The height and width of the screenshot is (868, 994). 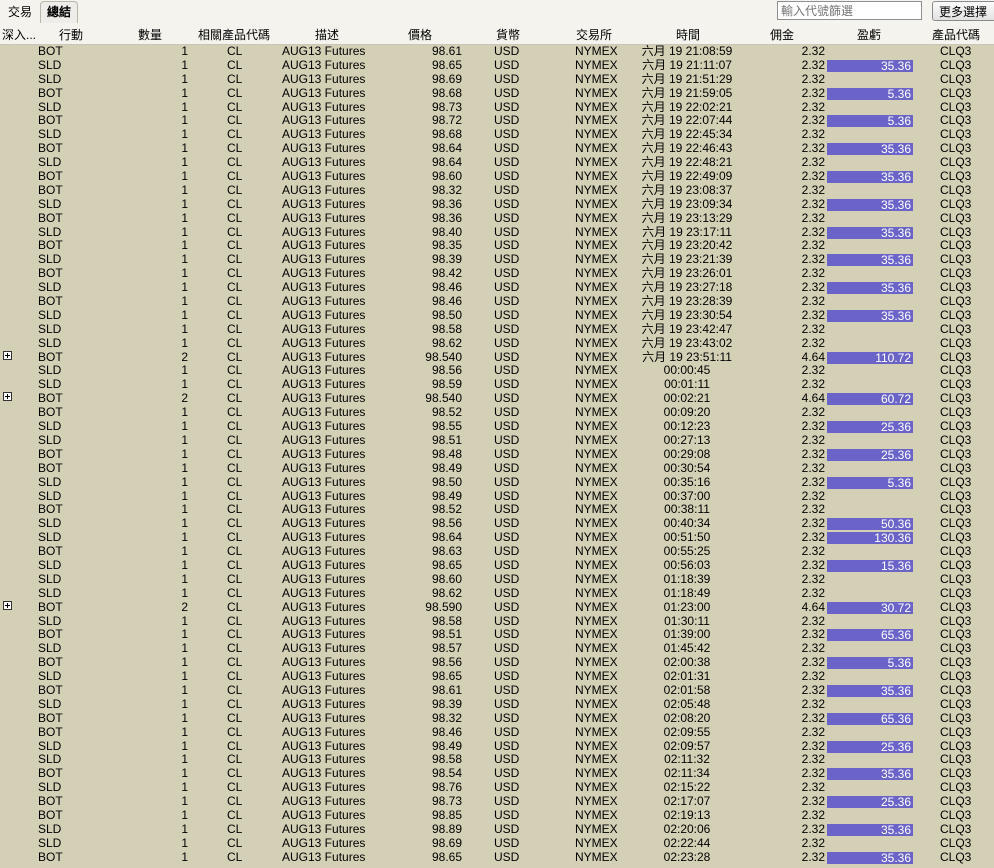 What do you see at coordinates (782, 34) in the screenshot?
I see `column-header-commission: 佣金` at bounding box center [782, 34].